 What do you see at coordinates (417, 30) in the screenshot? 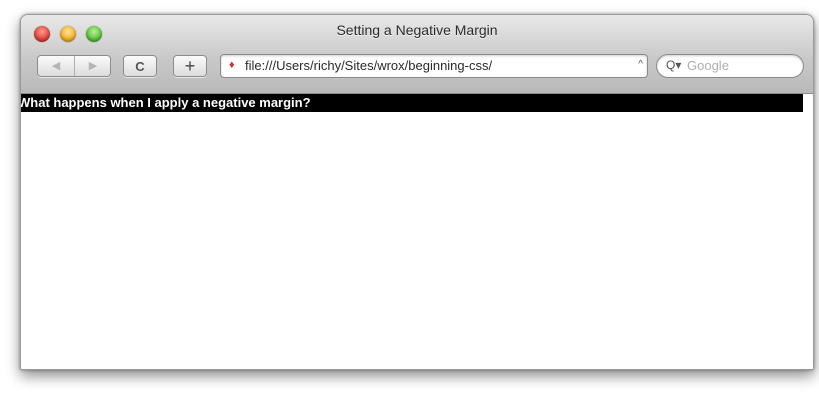
I see `window-title: Setting a Negative Margin` at bounding box center [417, 30].